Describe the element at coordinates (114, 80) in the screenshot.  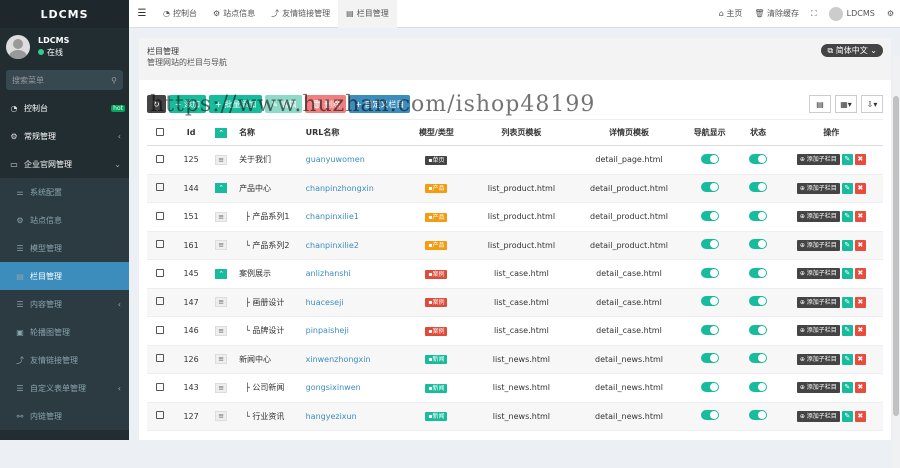
I see `search-icon: ⚲` at that location.